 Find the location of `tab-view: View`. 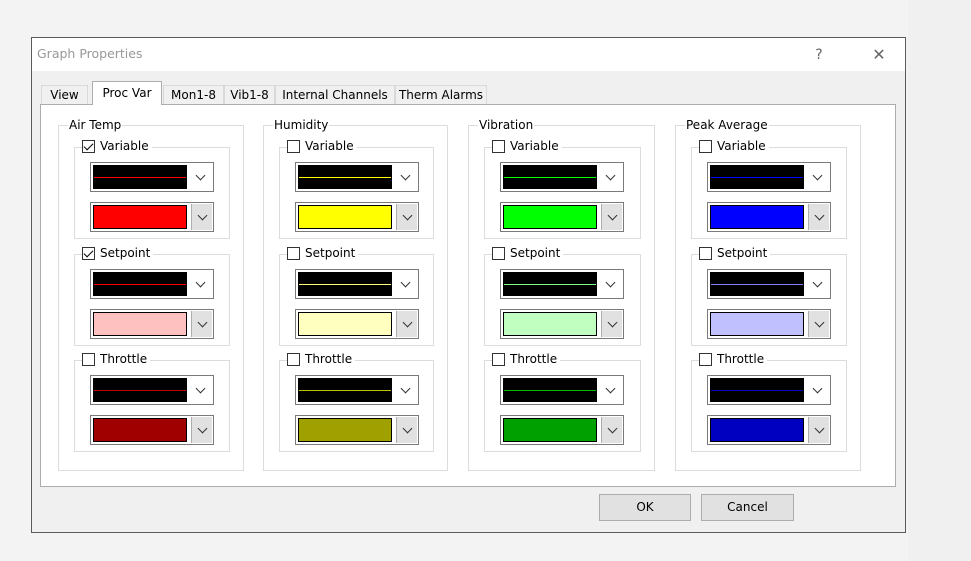

tab-view: View is located at coordinates (64, 94).